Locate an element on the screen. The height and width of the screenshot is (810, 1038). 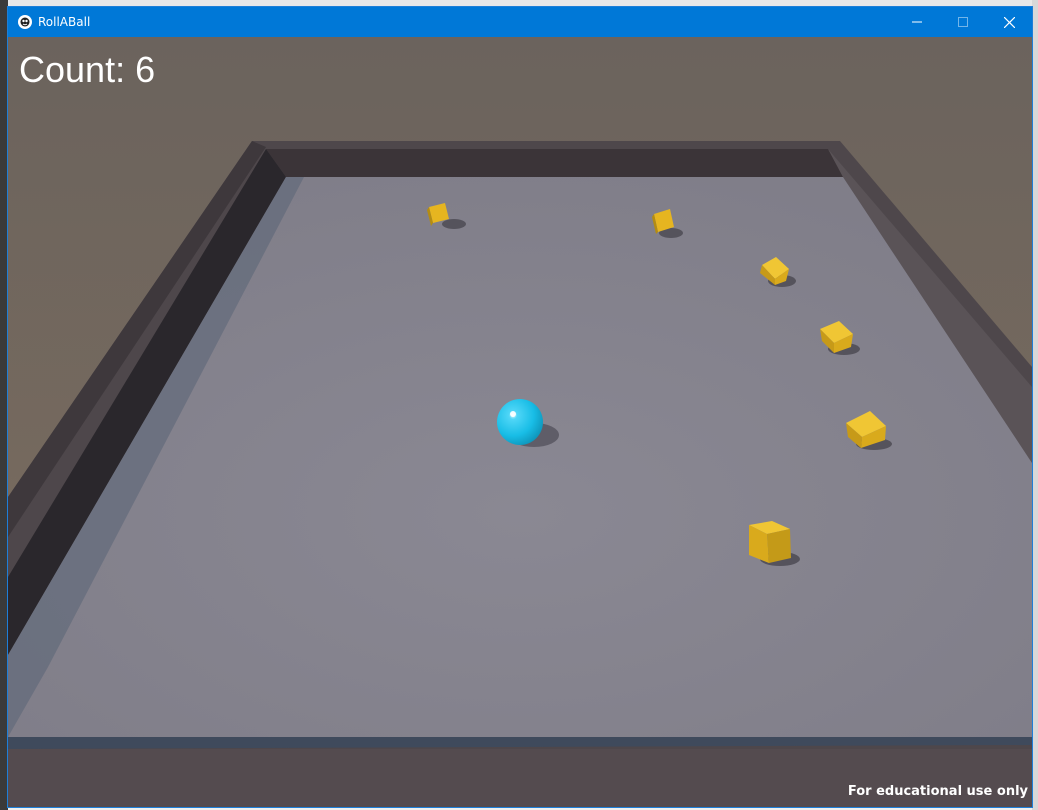
educational-watermark: For educational use only is located at coordinates (937, 791).